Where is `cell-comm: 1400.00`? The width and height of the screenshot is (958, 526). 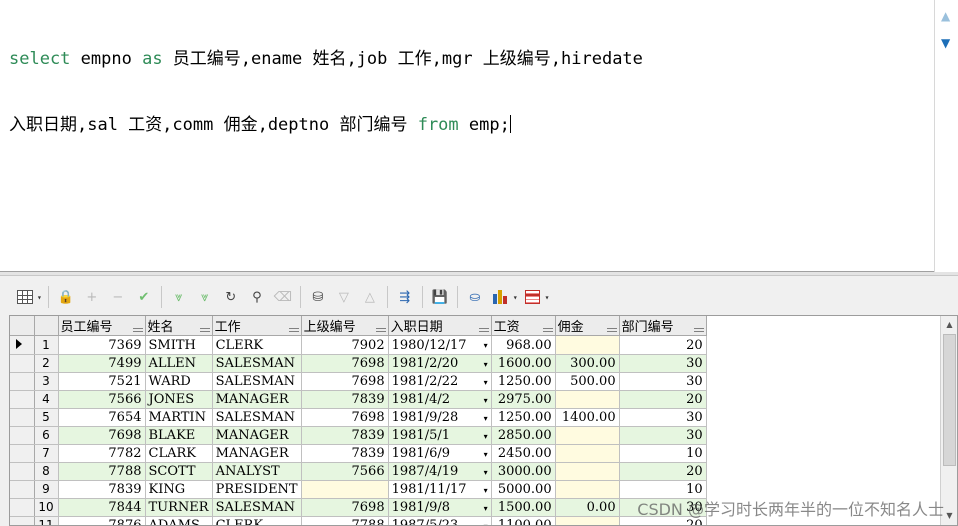 cell-comm: 1400.00 is located at coordinates (587, 417).